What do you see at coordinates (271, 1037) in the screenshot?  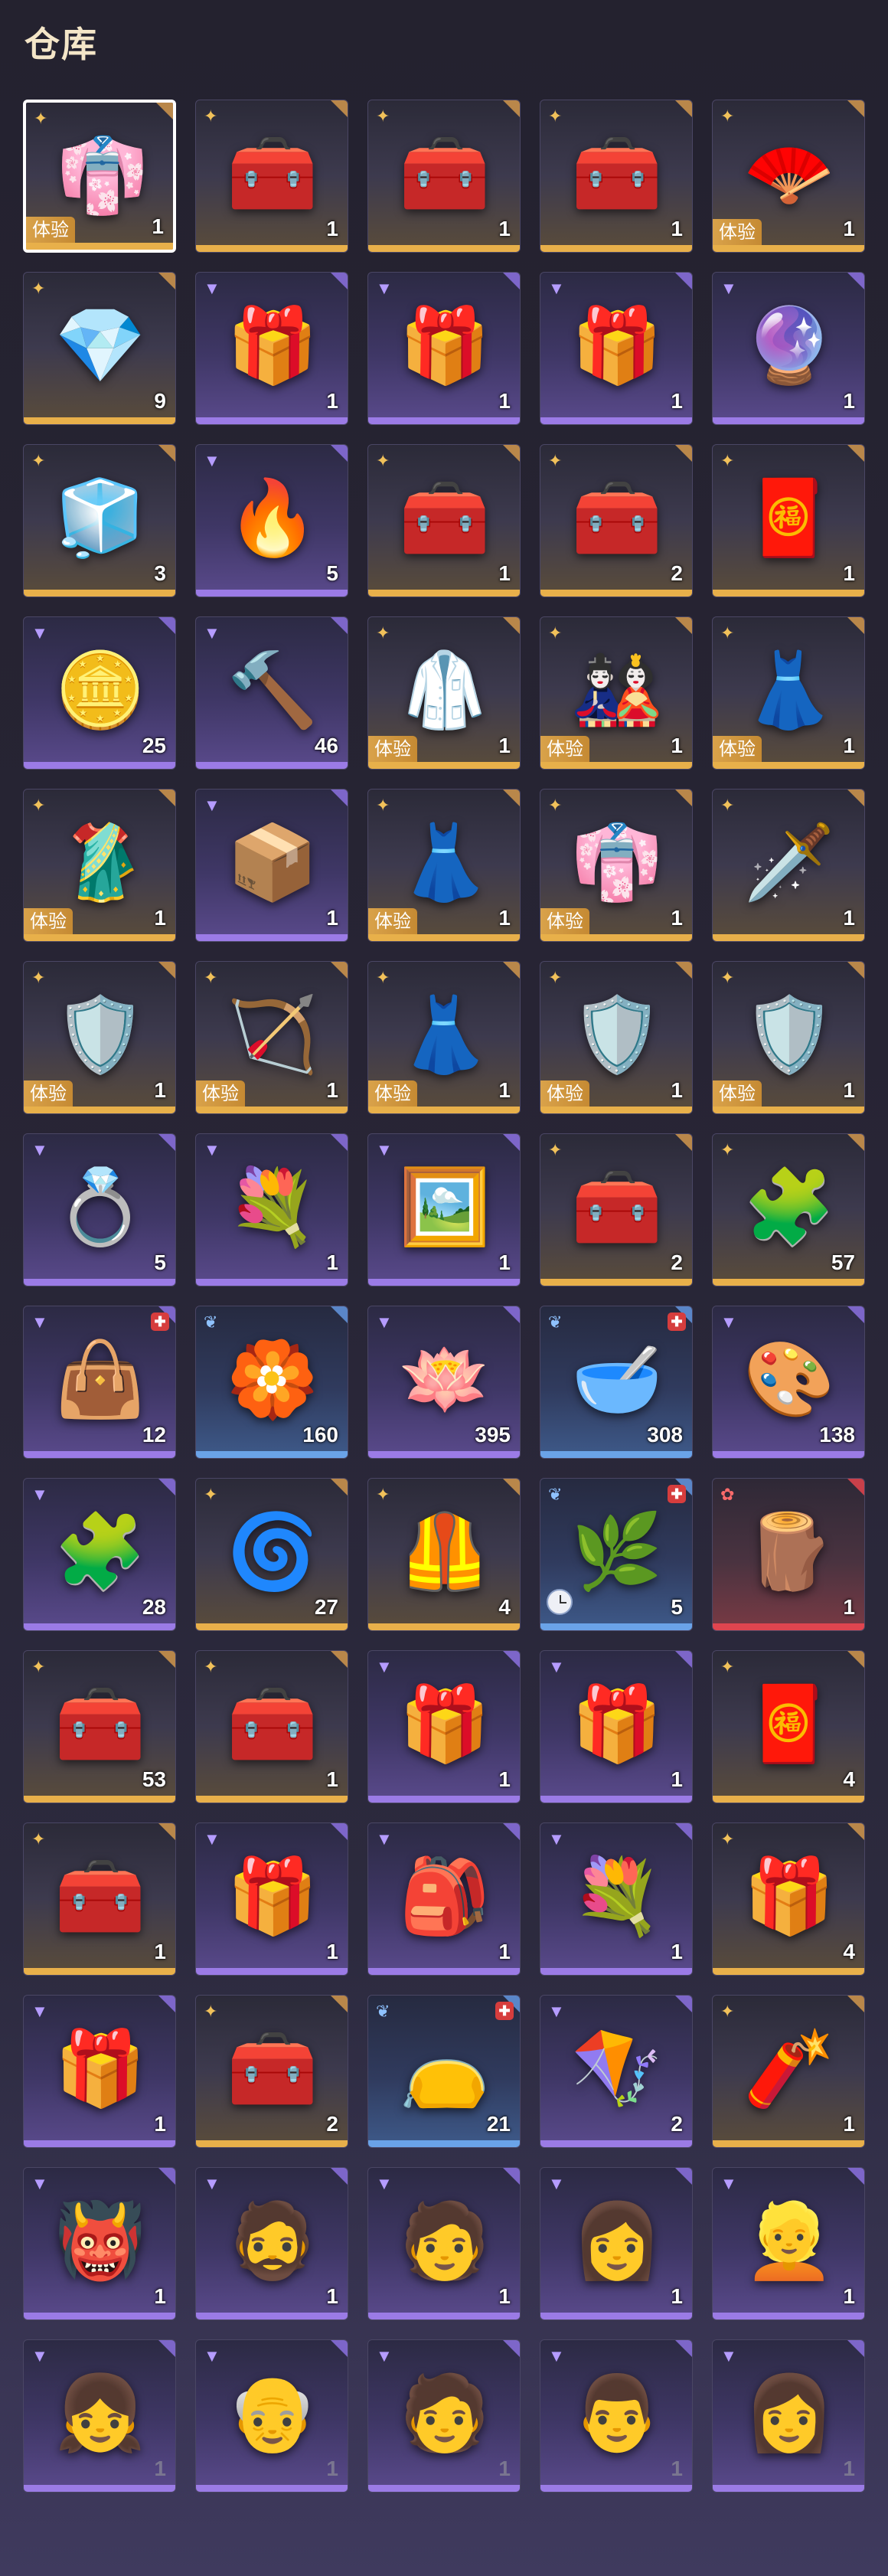 I see `inventory-slot: ✦ 🏹 体验 1` at bounding box center [271, 1037].